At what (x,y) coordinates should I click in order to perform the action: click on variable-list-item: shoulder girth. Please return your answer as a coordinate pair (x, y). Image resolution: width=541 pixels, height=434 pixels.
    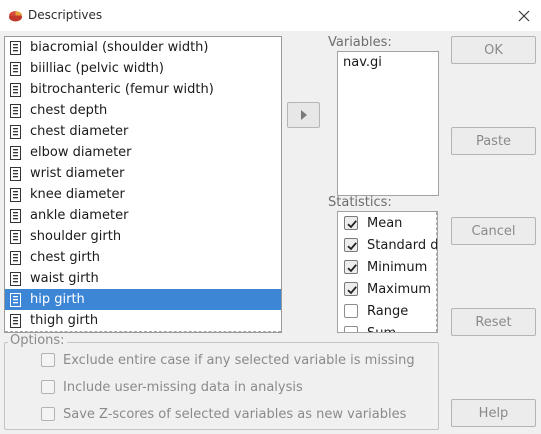
    Looking at the image, I should click on (143, 236).